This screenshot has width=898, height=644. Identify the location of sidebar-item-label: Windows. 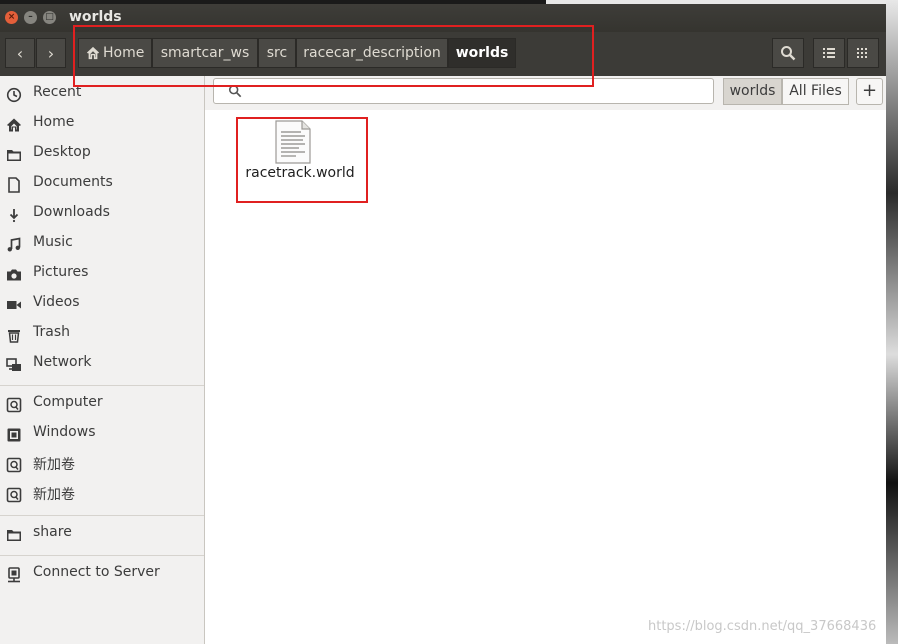
(64, 432).